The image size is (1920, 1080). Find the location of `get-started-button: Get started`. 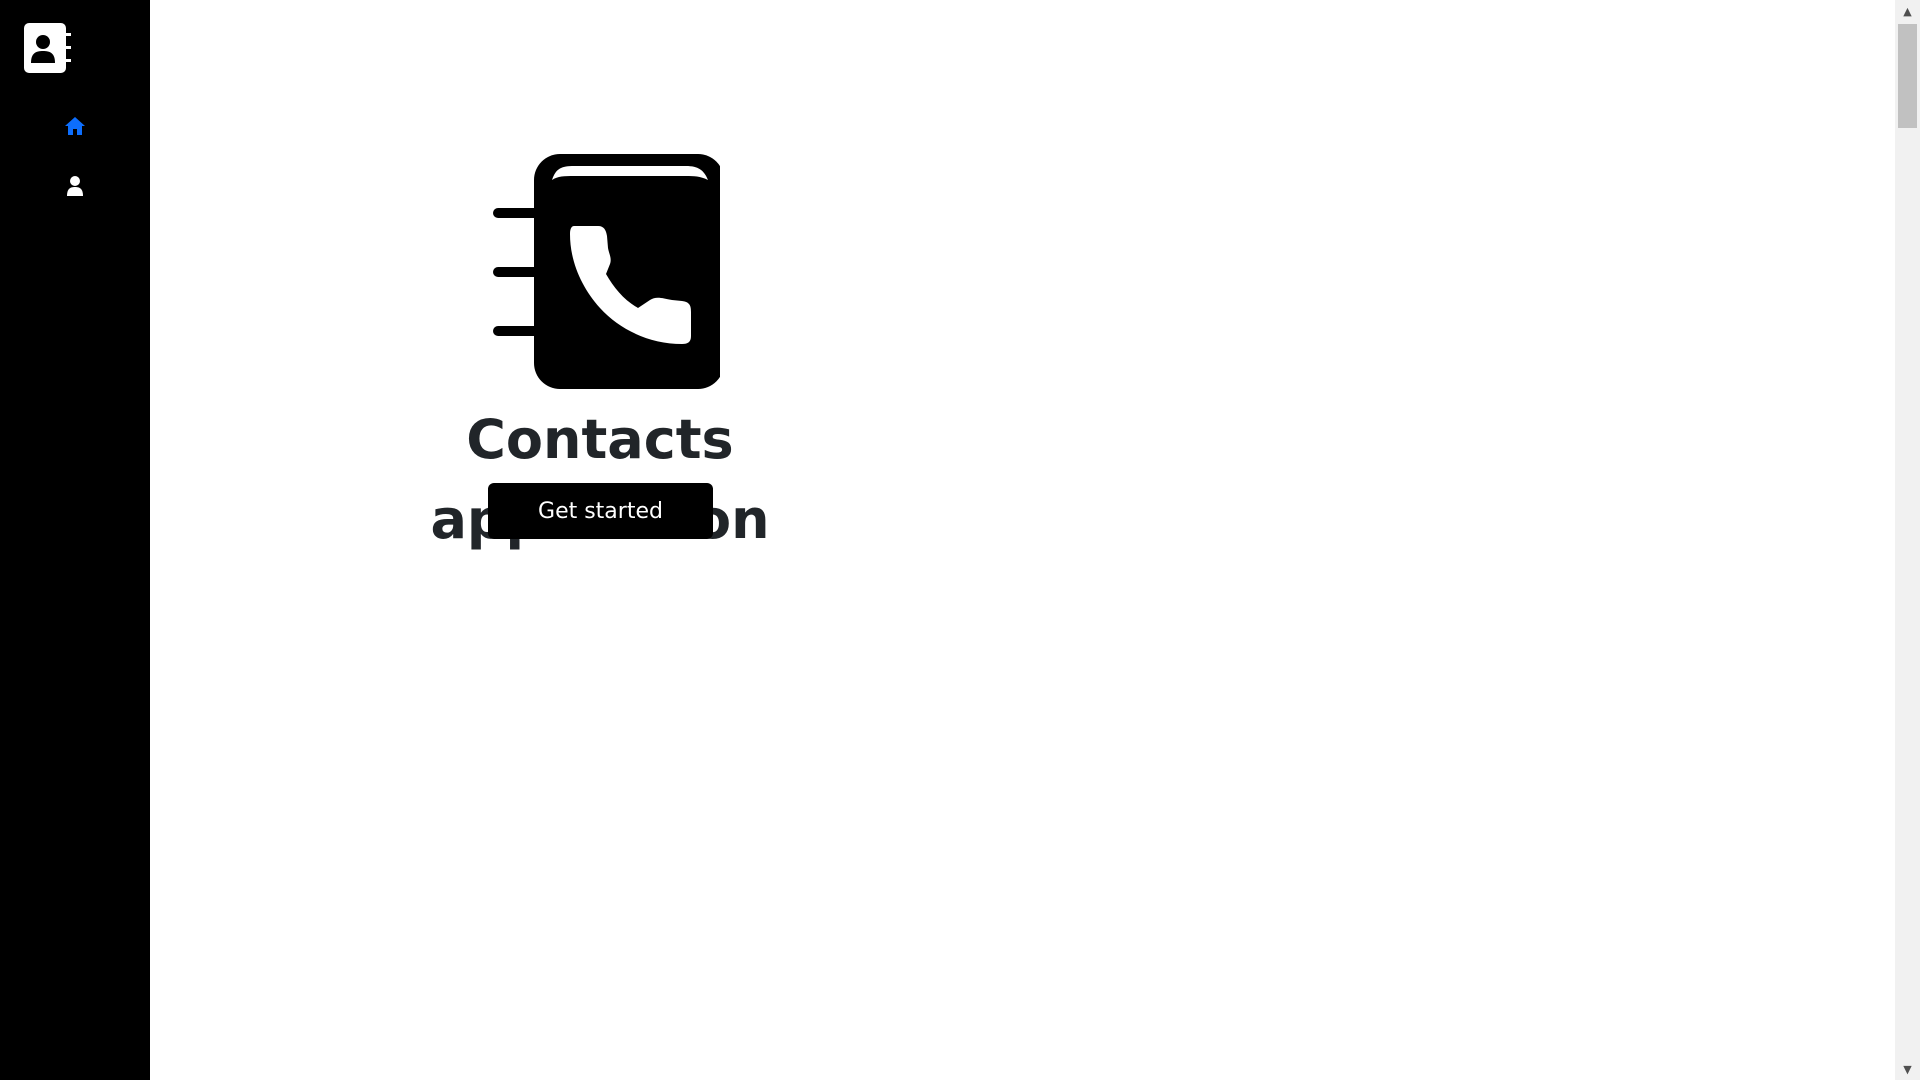

get-started-button: Get started is located at coordinates (600, 511).